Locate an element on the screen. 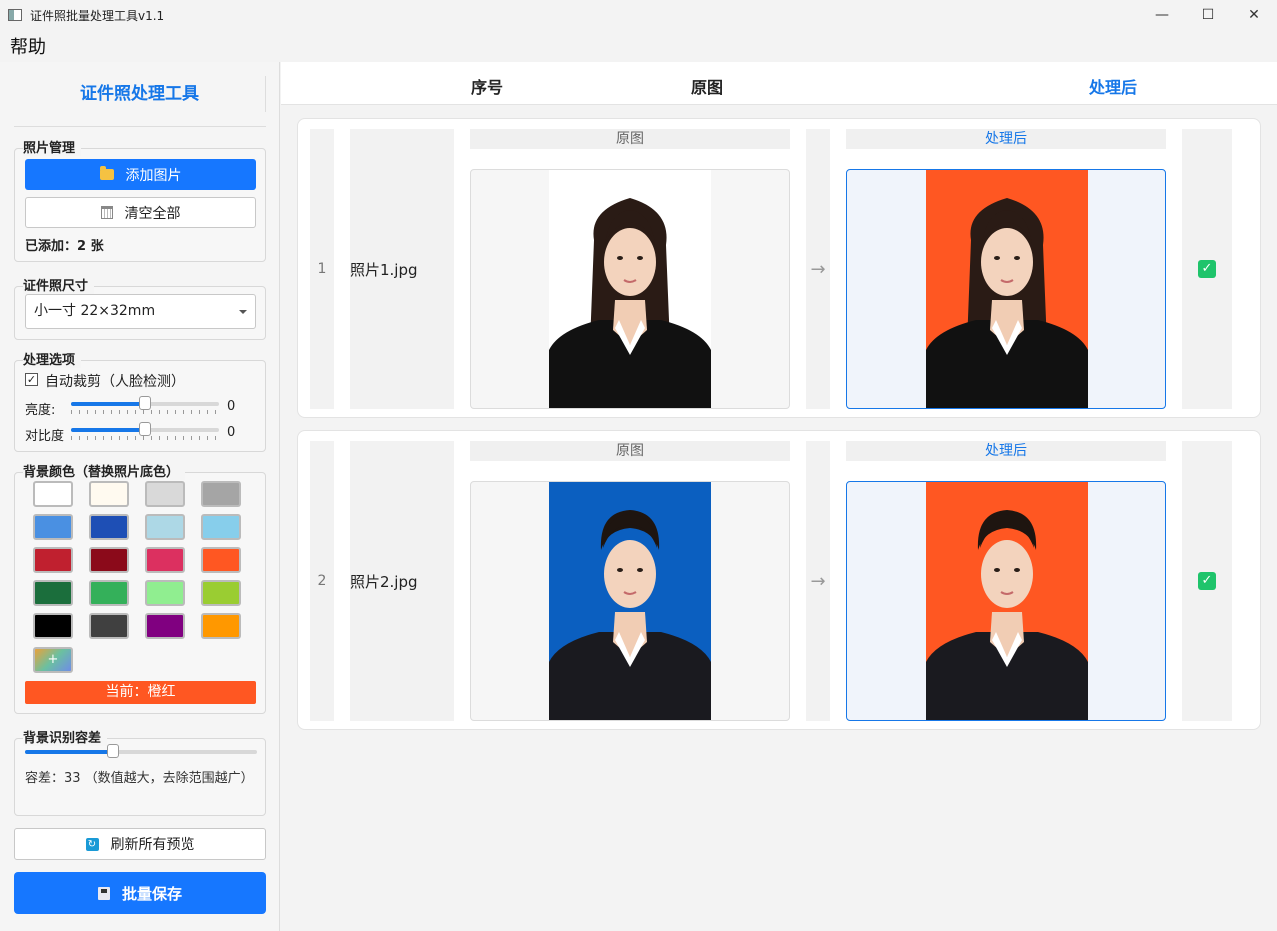 This screenshot has height=931, width=1277. menu-bar: 帮助 is located at coordinates (638, 46).